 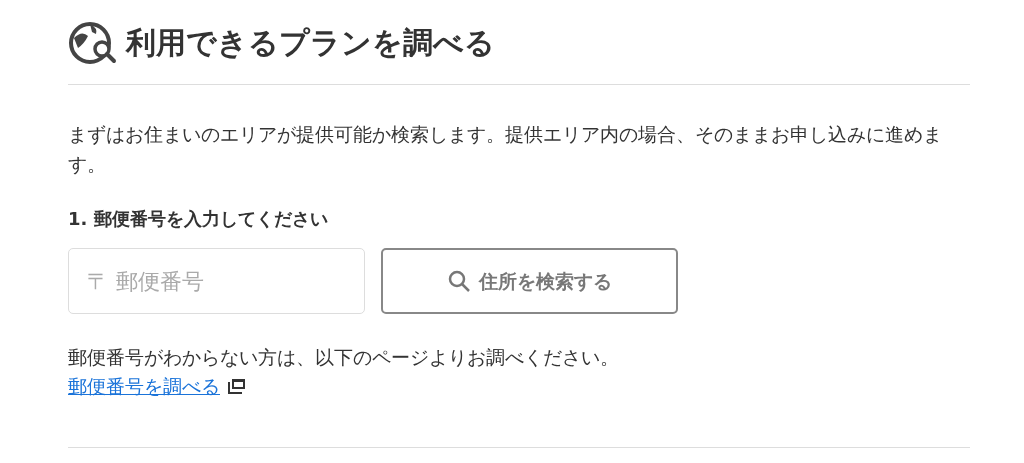 I want to click on section-heading: 利用できるプランを調べる, so click(x=310, y=43).